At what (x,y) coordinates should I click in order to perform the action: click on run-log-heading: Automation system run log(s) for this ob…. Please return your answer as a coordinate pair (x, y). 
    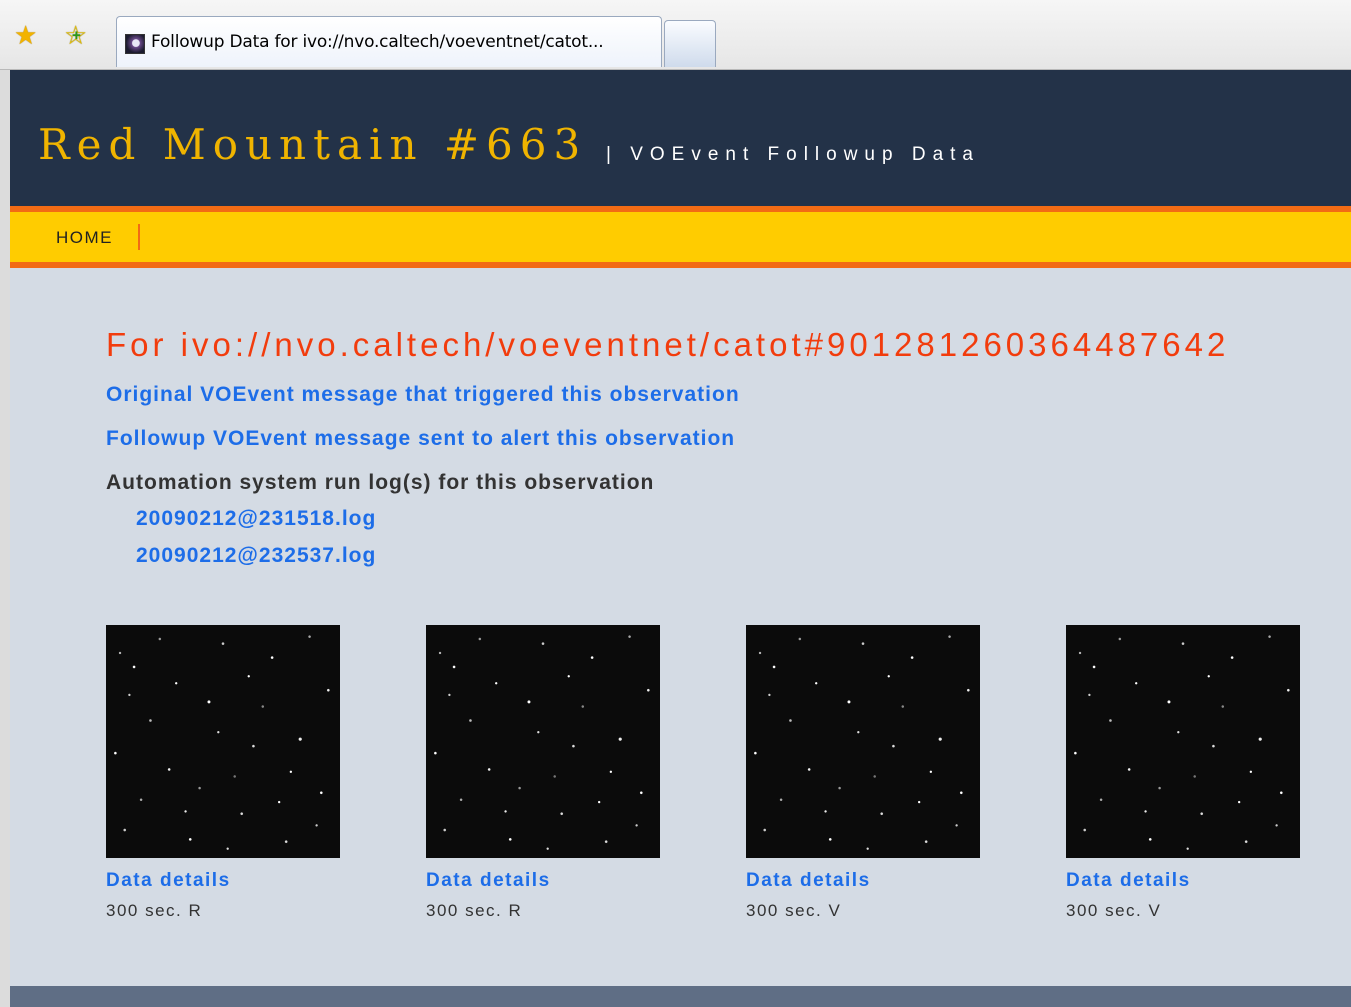
    Looking at the image, I should click on (380, 482).